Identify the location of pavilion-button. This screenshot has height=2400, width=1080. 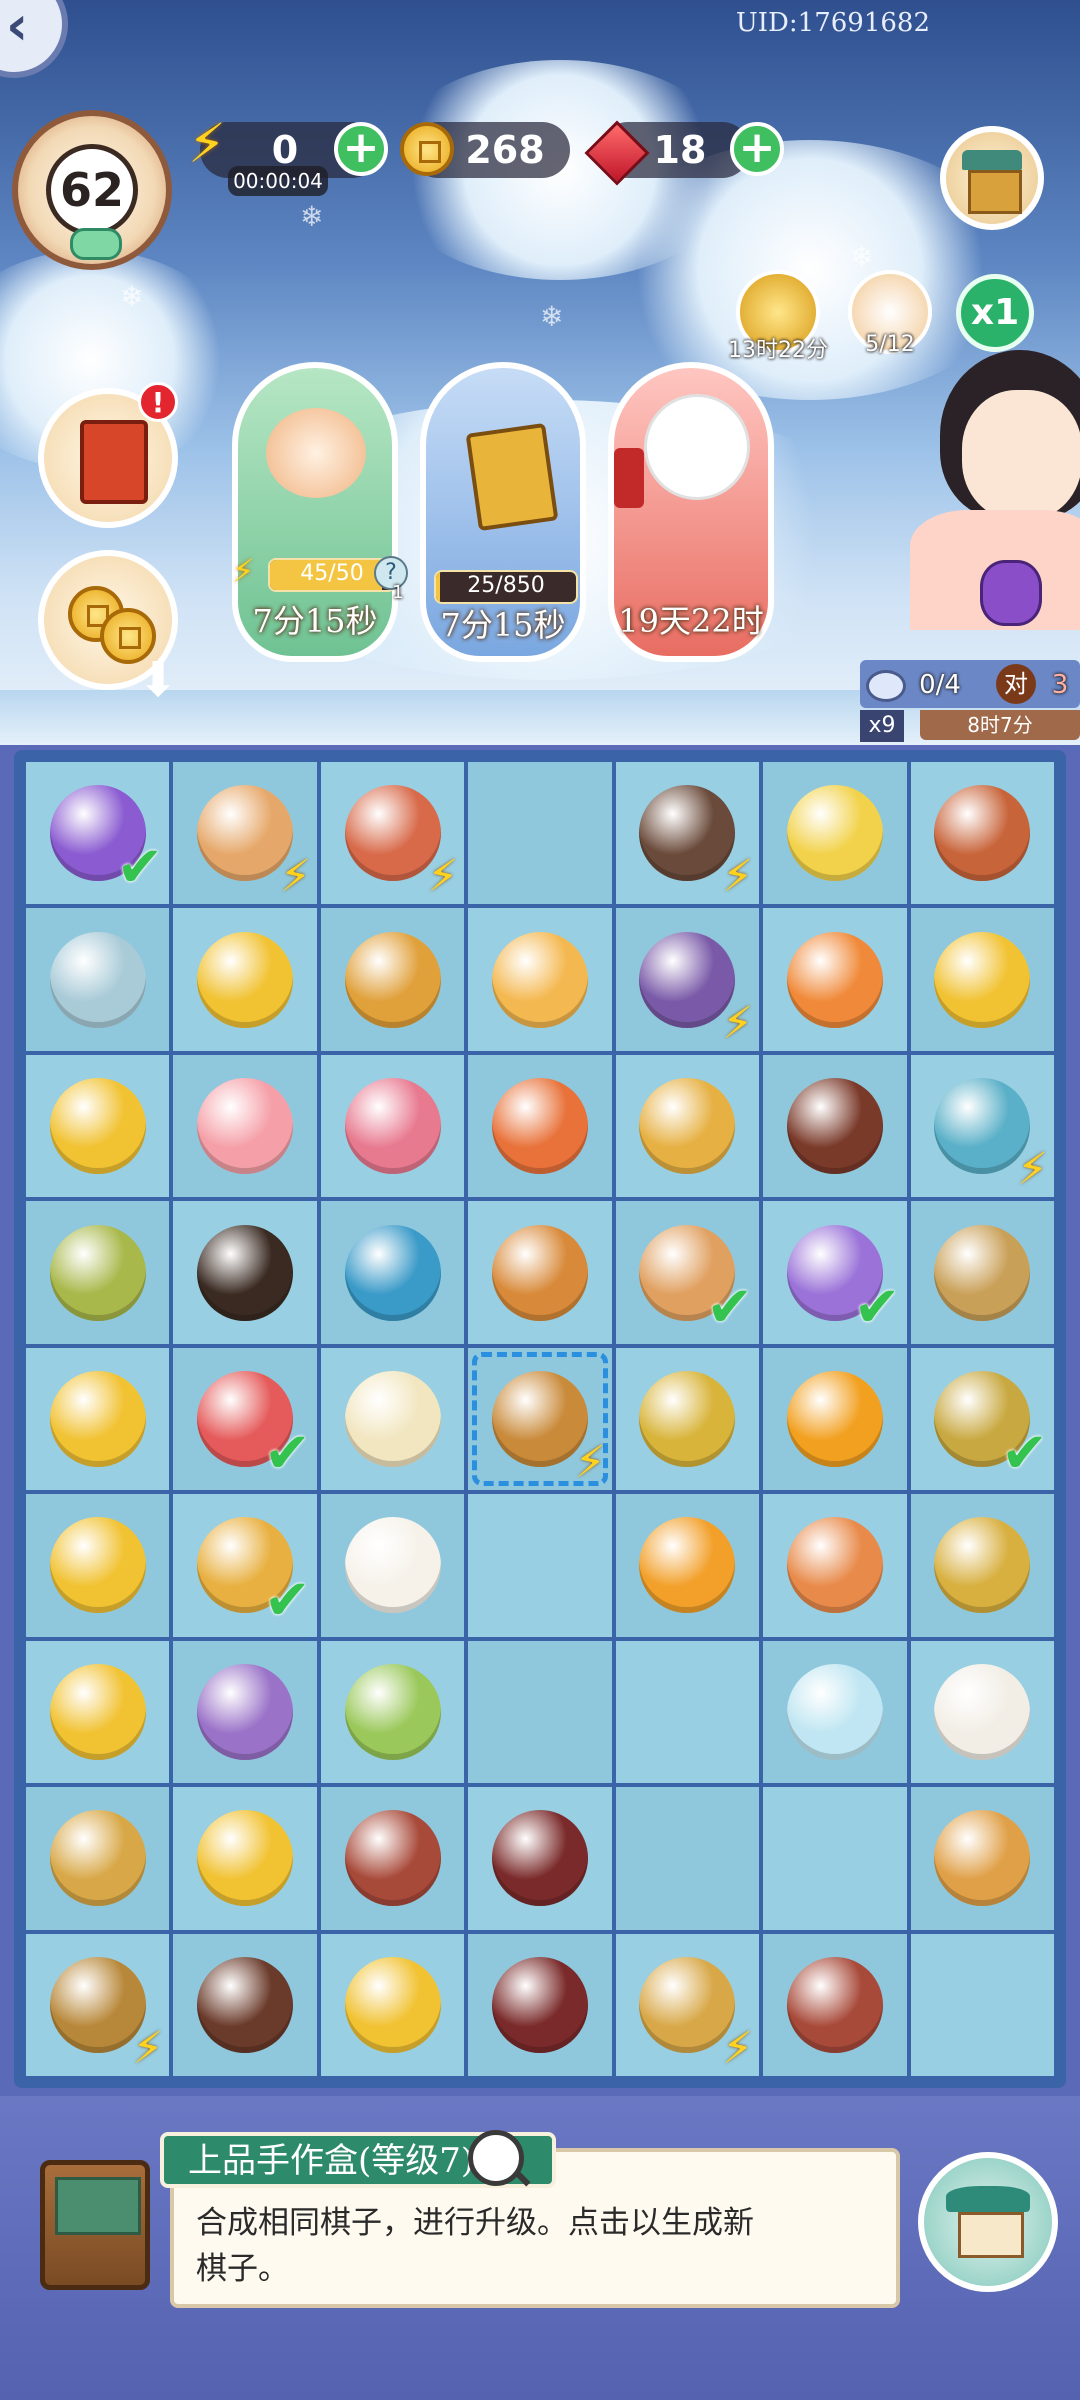
(988, 2222).